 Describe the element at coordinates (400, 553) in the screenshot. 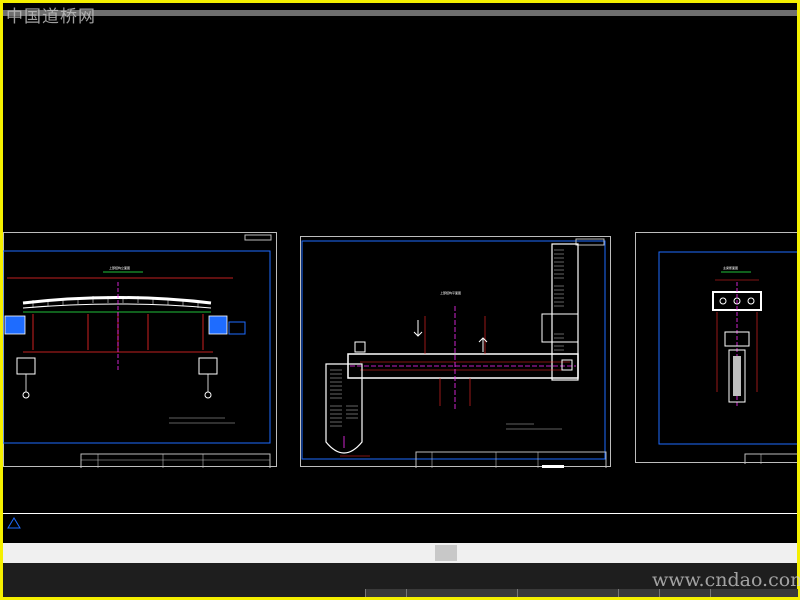

I see `horizontal-scrollbar` at that location.